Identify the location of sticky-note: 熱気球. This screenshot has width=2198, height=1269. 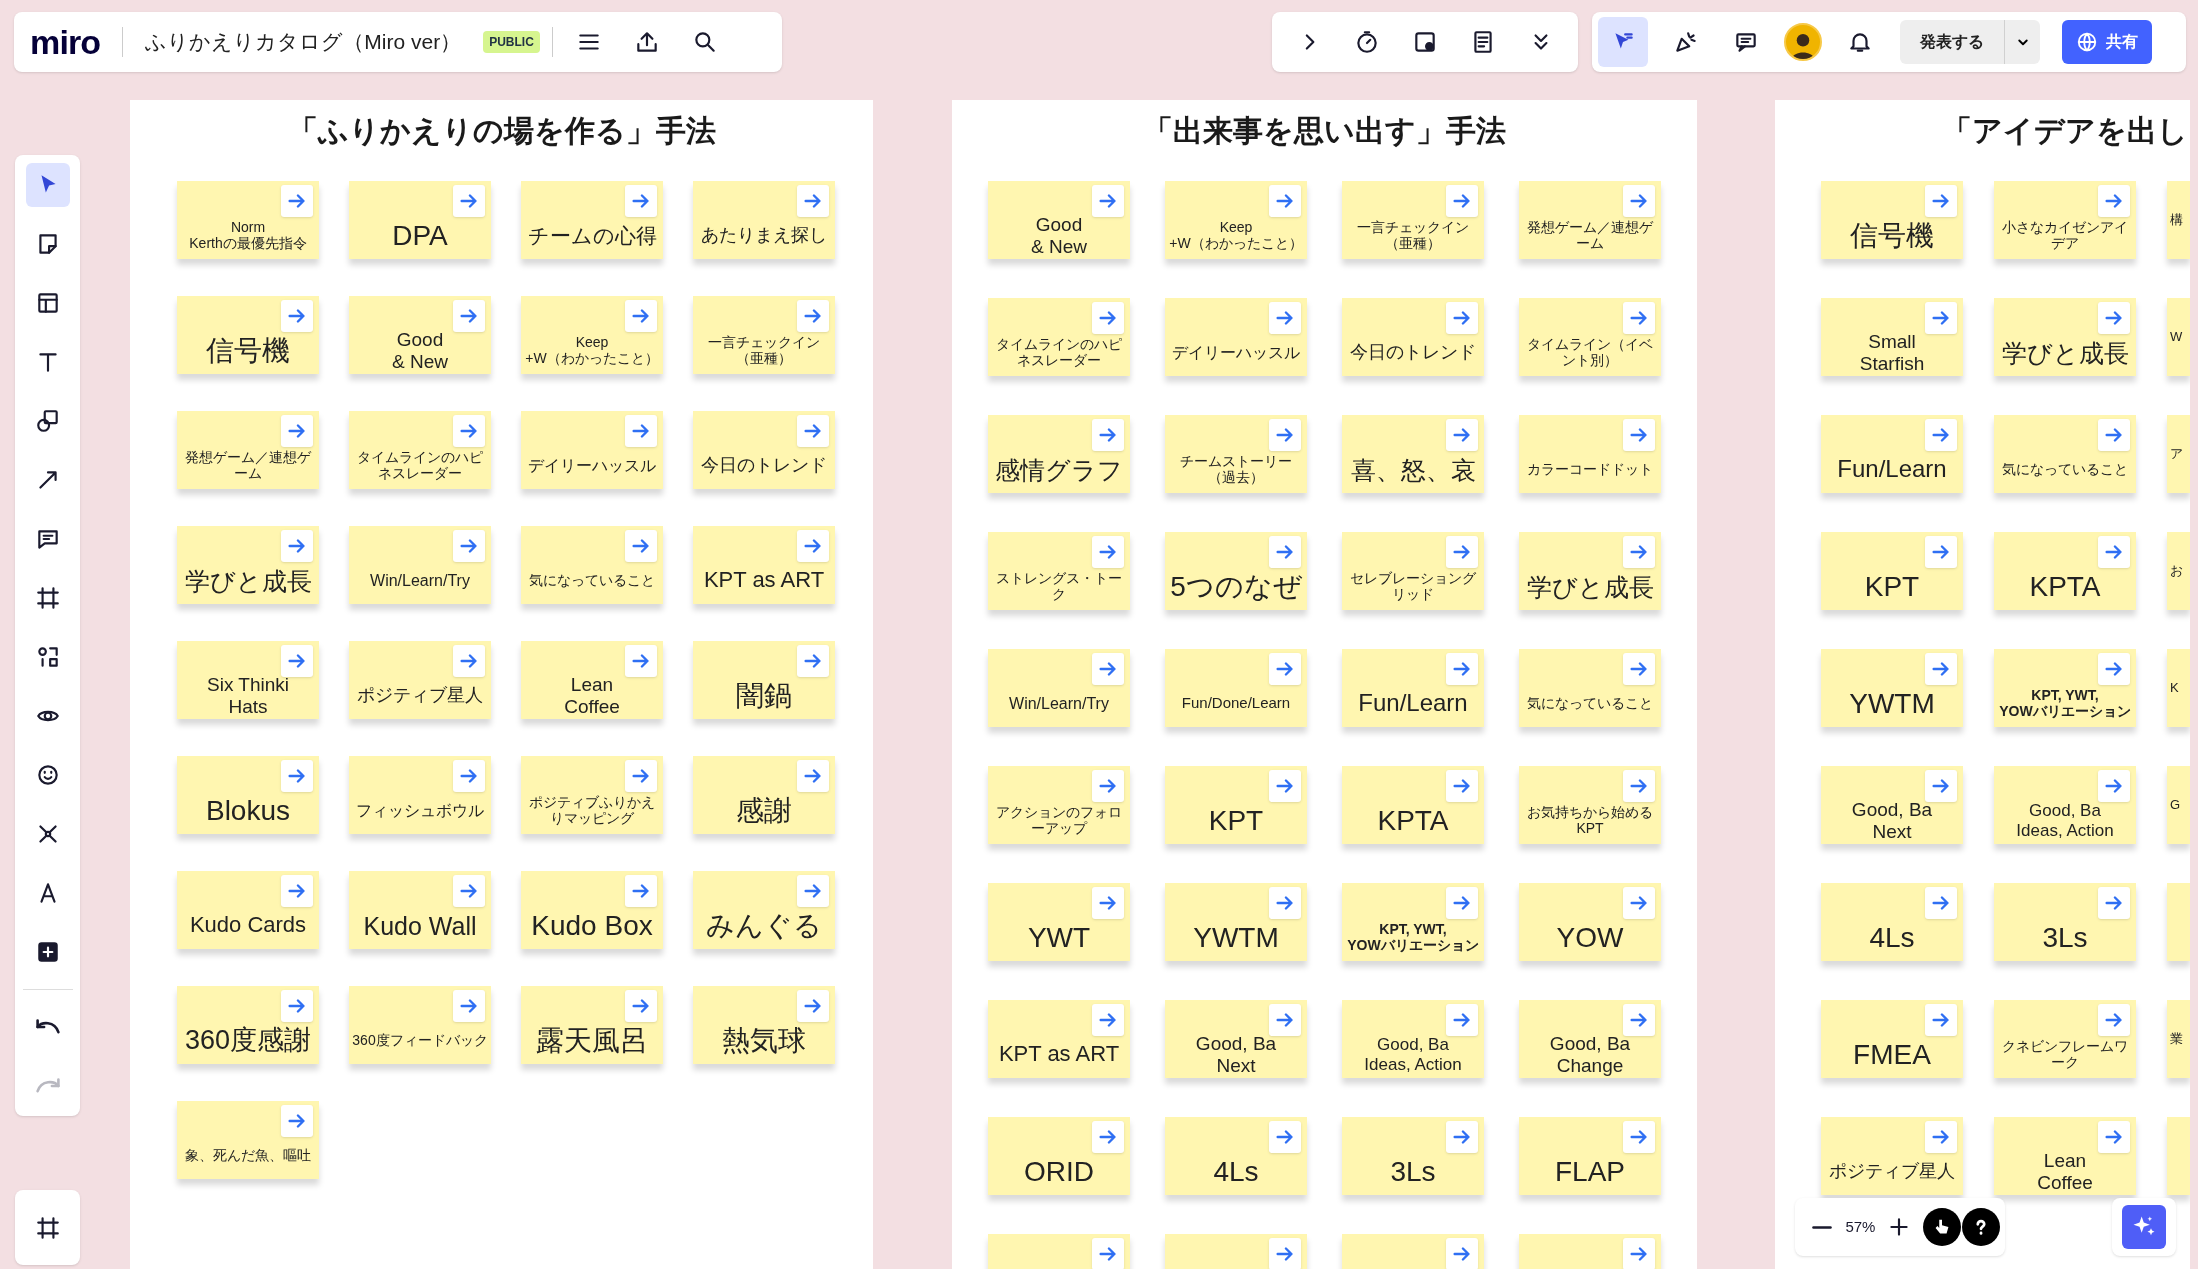
(764, 1025).